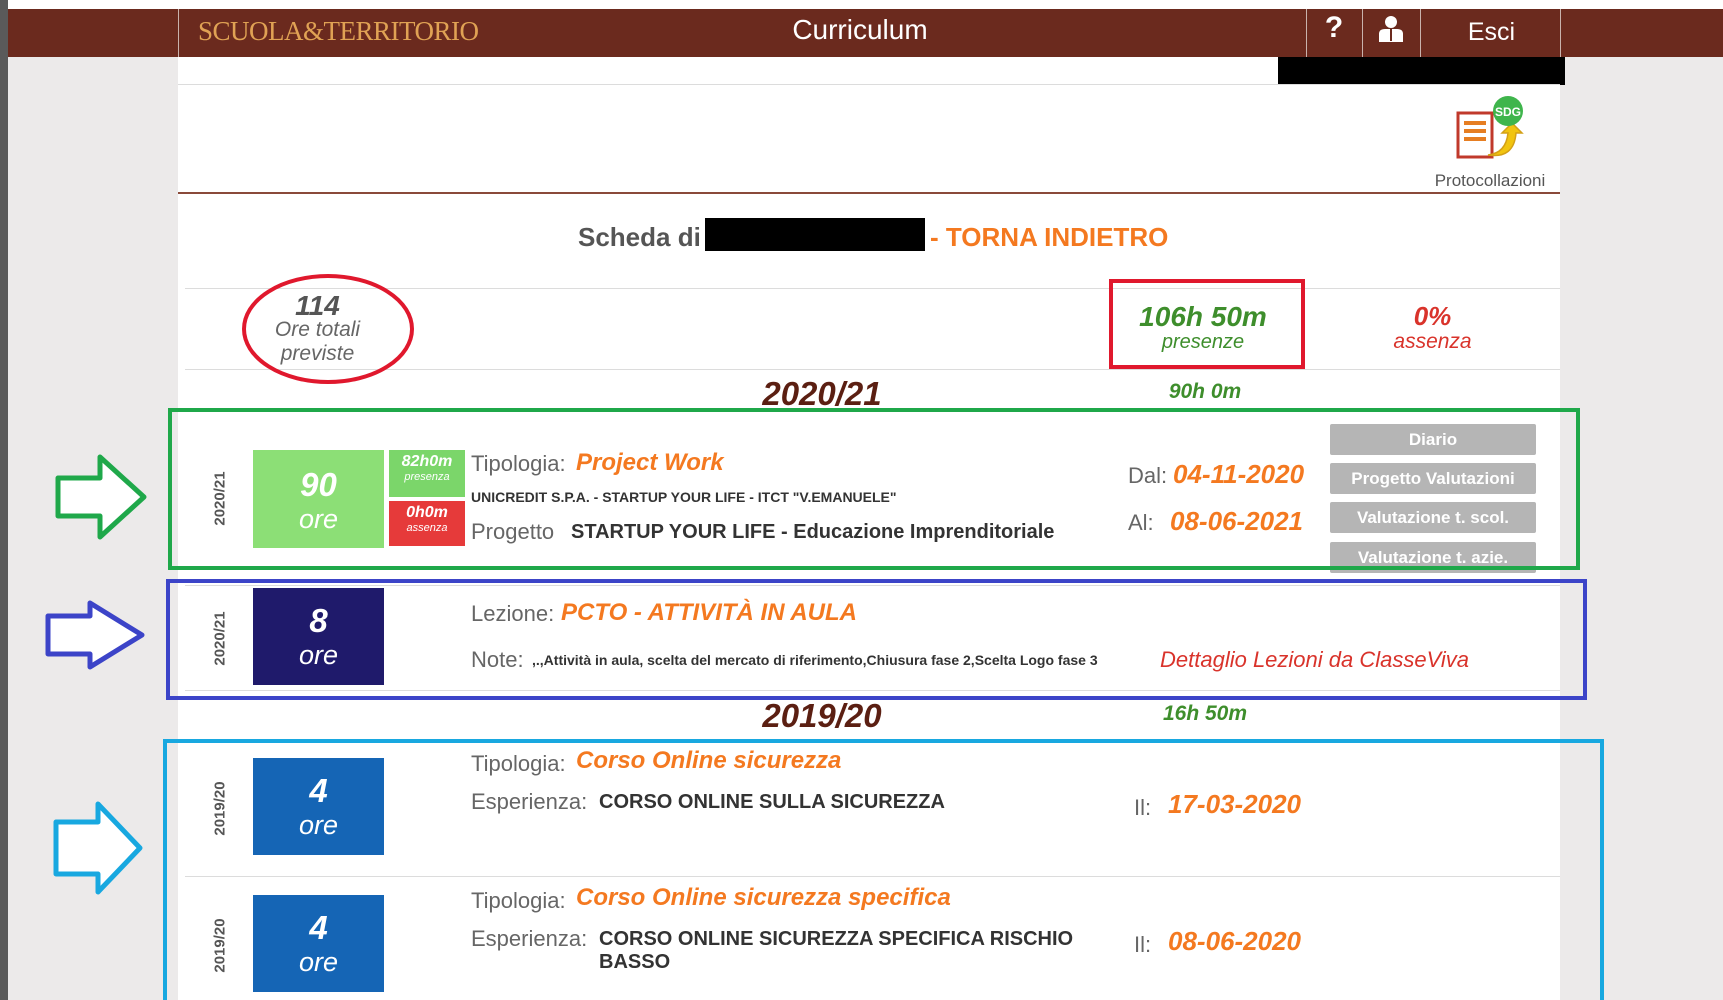 The width and height of the screenshot is (1723, 1000). I want to click on total-hours-highlight-circle, so click(328, 329).